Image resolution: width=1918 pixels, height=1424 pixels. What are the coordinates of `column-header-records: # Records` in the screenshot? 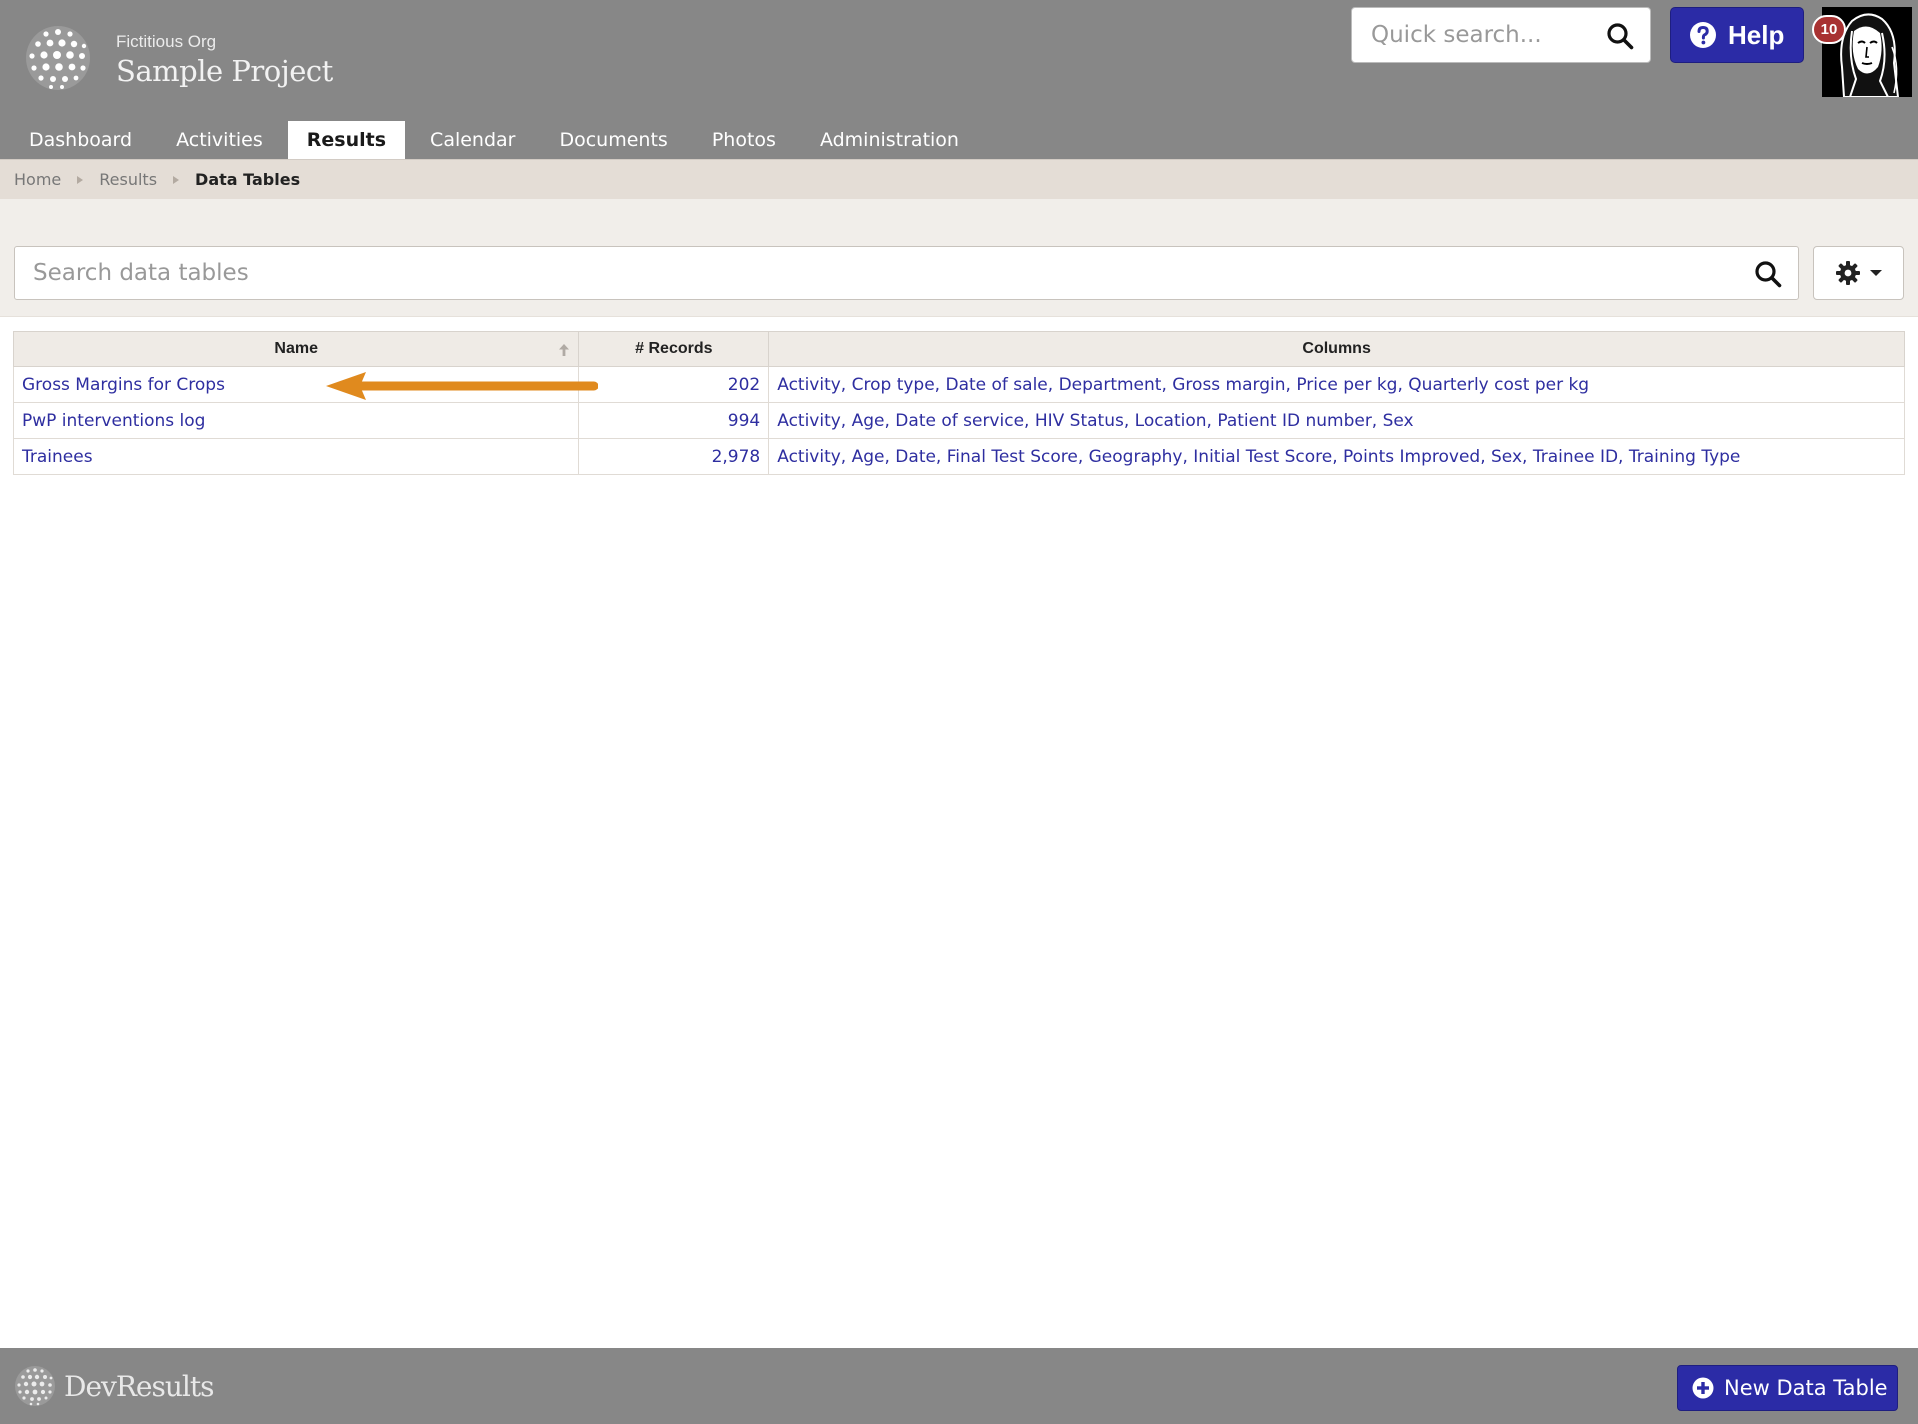 It's located at (674, 349).